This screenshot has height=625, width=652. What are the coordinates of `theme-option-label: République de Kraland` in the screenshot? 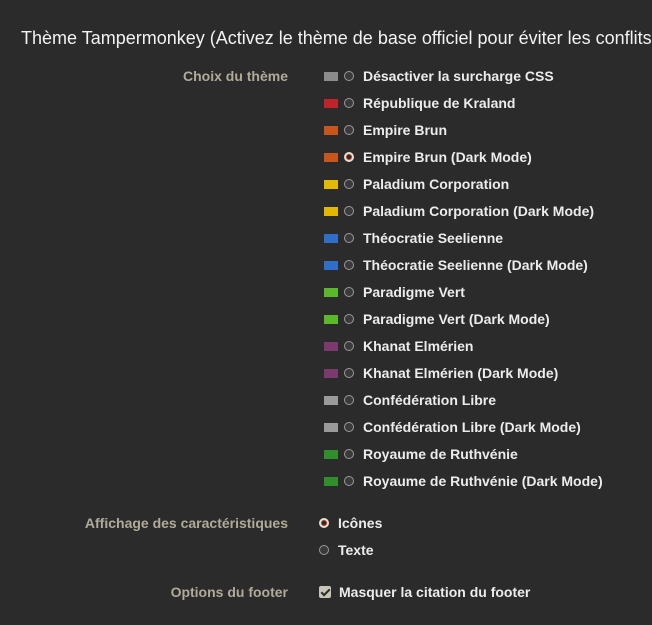 It's located at (439, 103).